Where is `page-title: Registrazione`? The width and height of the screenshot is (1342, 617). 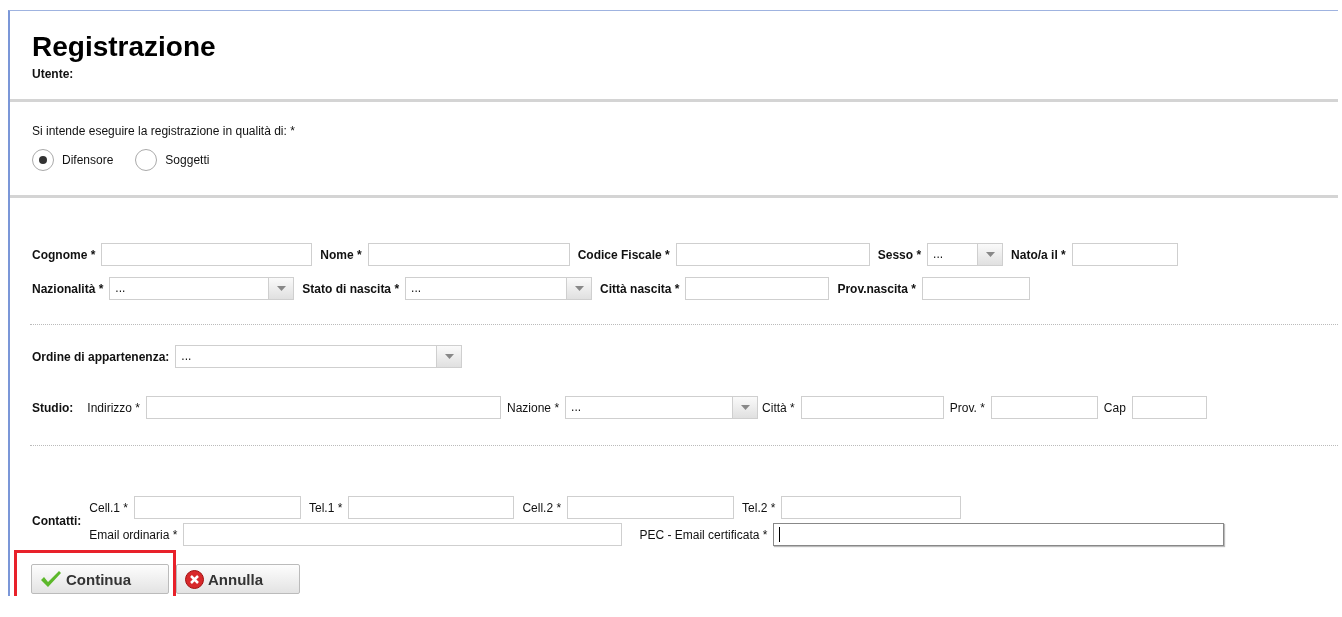
page-title: Registrazione is located at coordinates (124, 47).